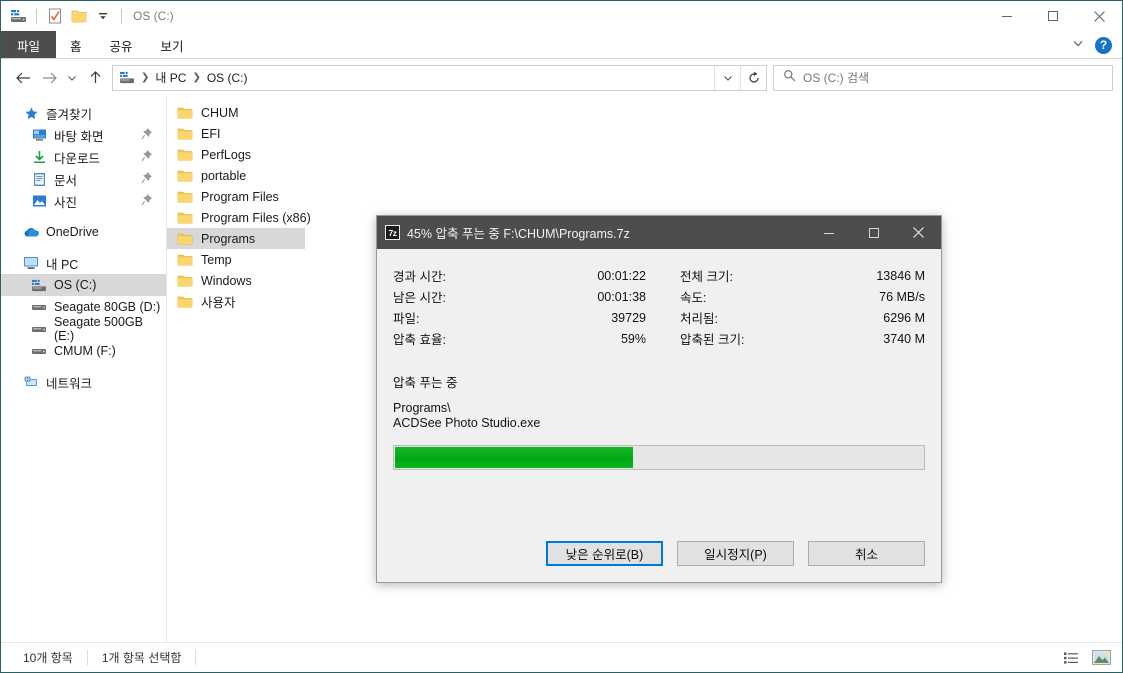  Describe the element at coordinates (79, 16) in the screenshot. I see `new-folder-icon` at that location.